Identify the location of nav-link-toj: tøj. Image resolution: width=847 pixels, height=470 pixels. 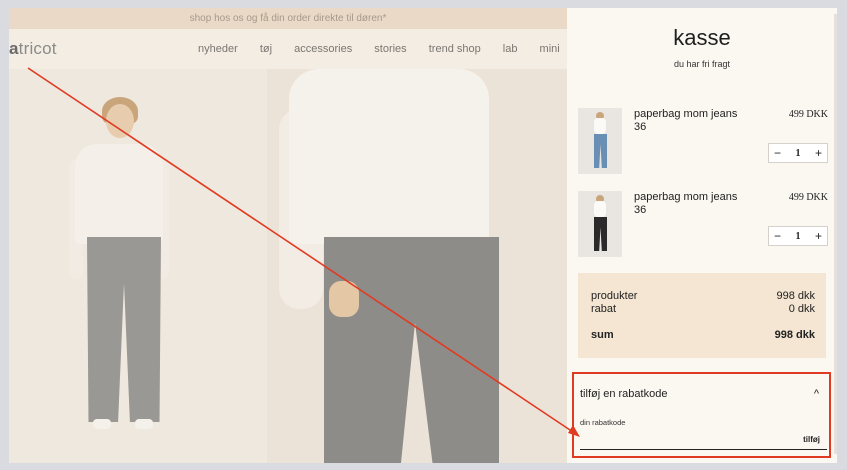
(266, 49).